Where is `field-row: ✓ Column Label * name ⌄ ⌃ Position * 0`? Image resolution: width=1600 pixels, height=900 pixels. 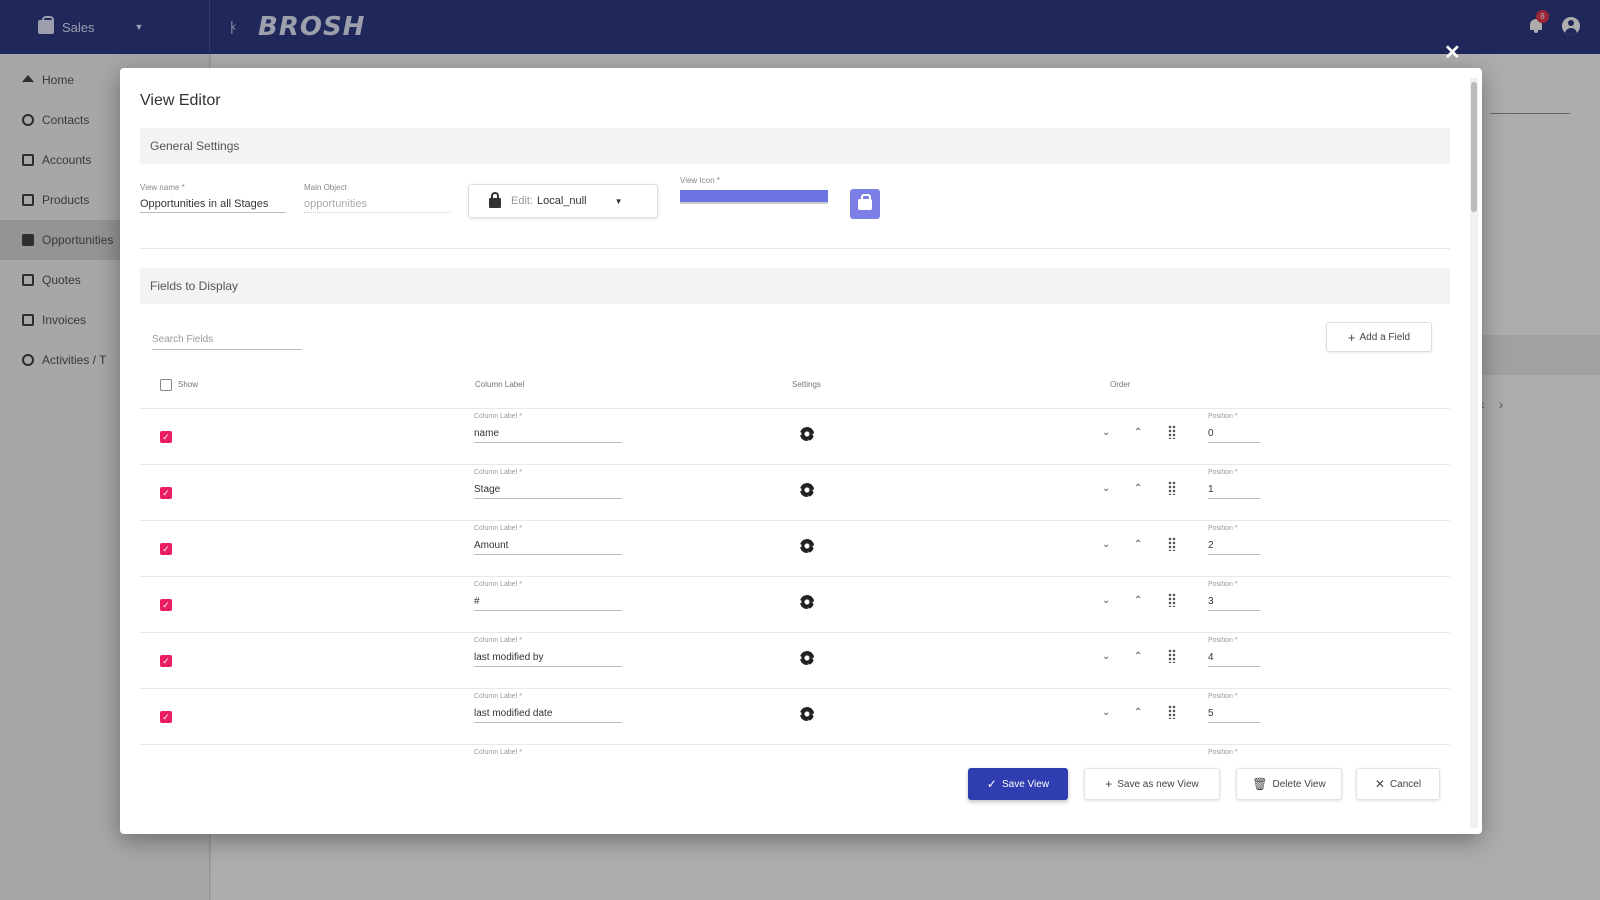 field-row: ✓ Column Label * name ⌄ ⌃ Position * 0 is located at coordinates (795, 436).